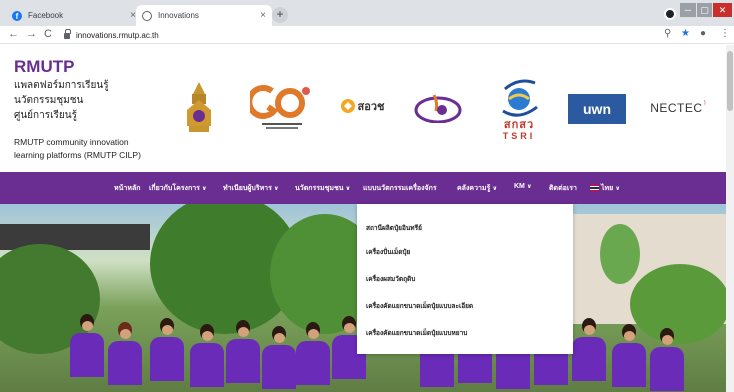  What do you see at coordinates (704, 103) in the screenshot?
I see `signal-icon: ⁾` at bounding box center [704, 103].